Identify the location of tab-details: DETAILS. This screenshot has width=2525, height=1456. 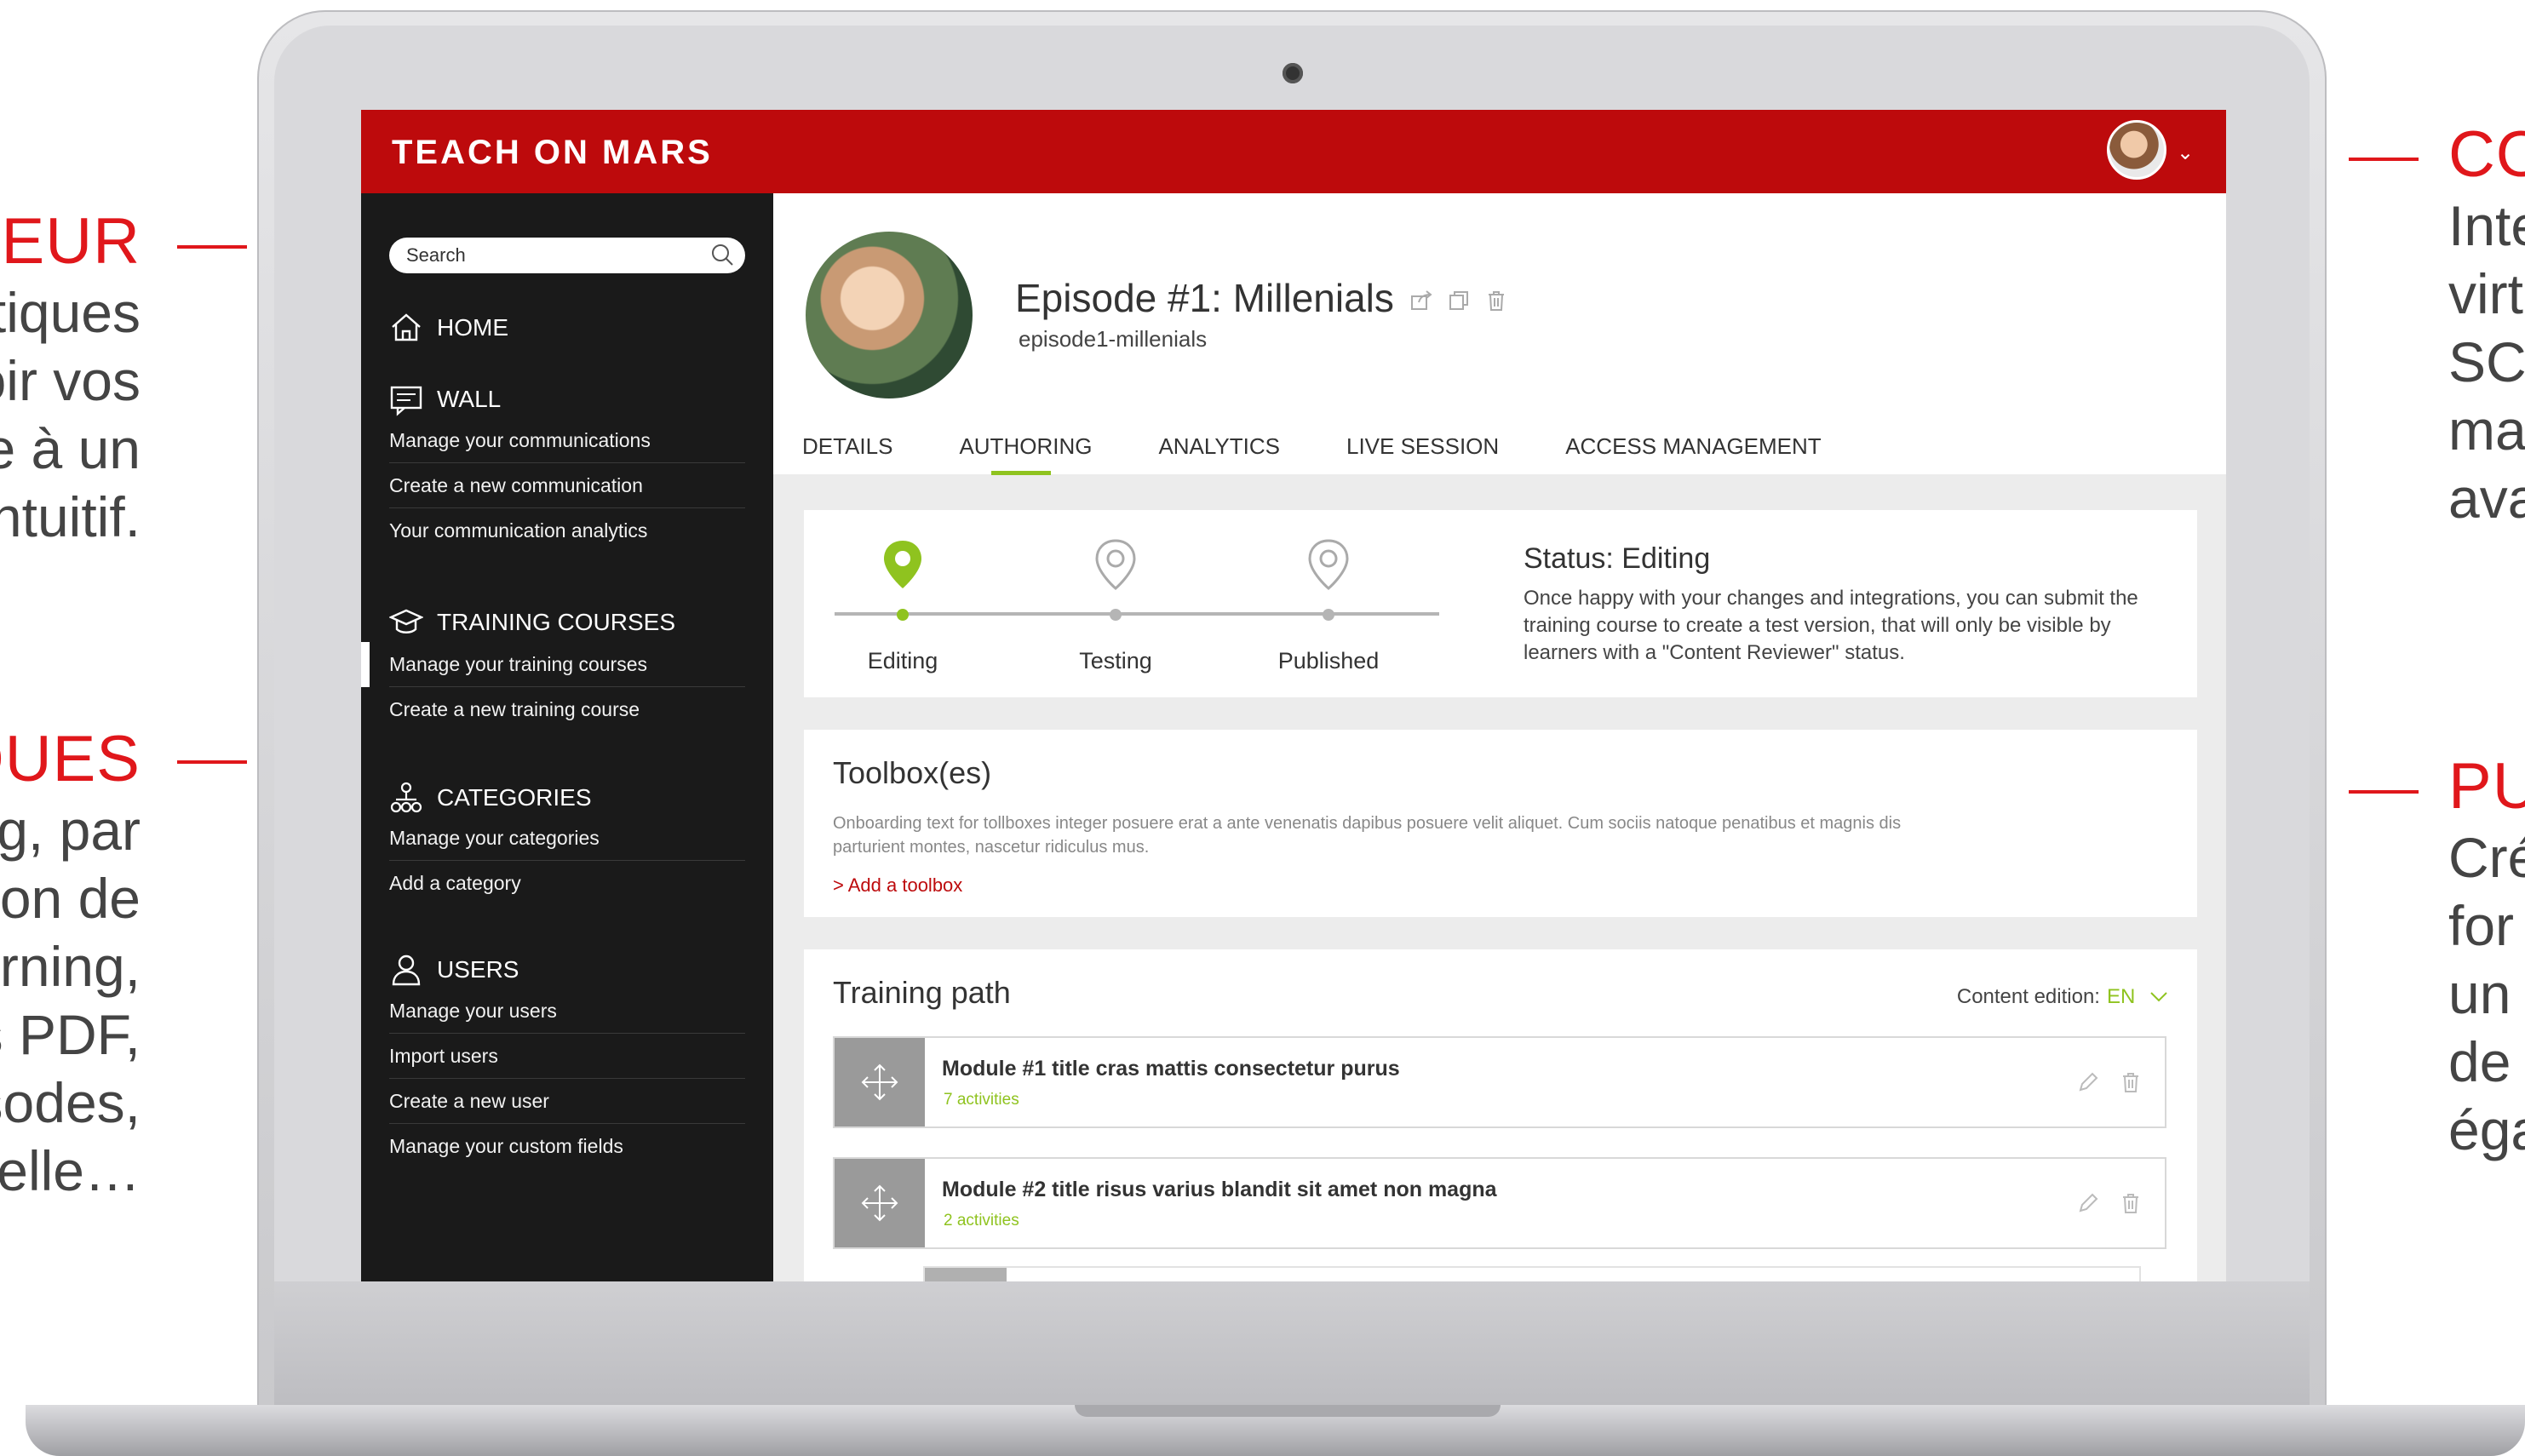
(847, 446).